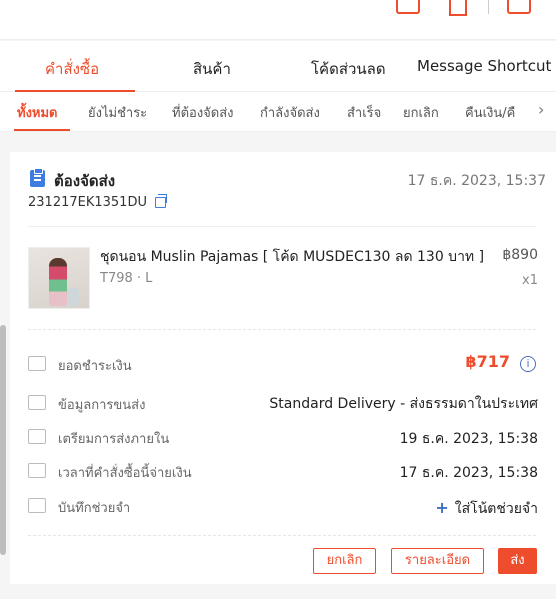  What do you see at coordinates (114, 439) in the screenshot?
I see `prepare-label: เตรียมการส่งภายใน` at bounding box center [114, 439].